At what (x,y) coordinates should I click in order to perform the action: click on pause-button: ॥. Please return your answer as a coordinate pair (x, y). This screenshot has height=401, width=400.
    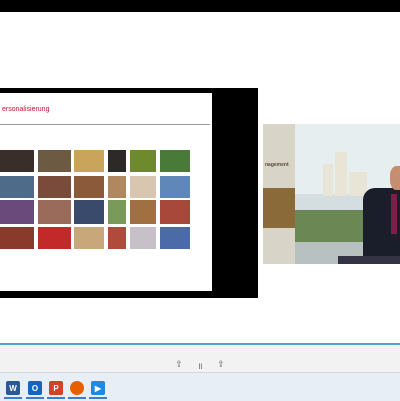
    Looking at the image, I should click on (200, 365).